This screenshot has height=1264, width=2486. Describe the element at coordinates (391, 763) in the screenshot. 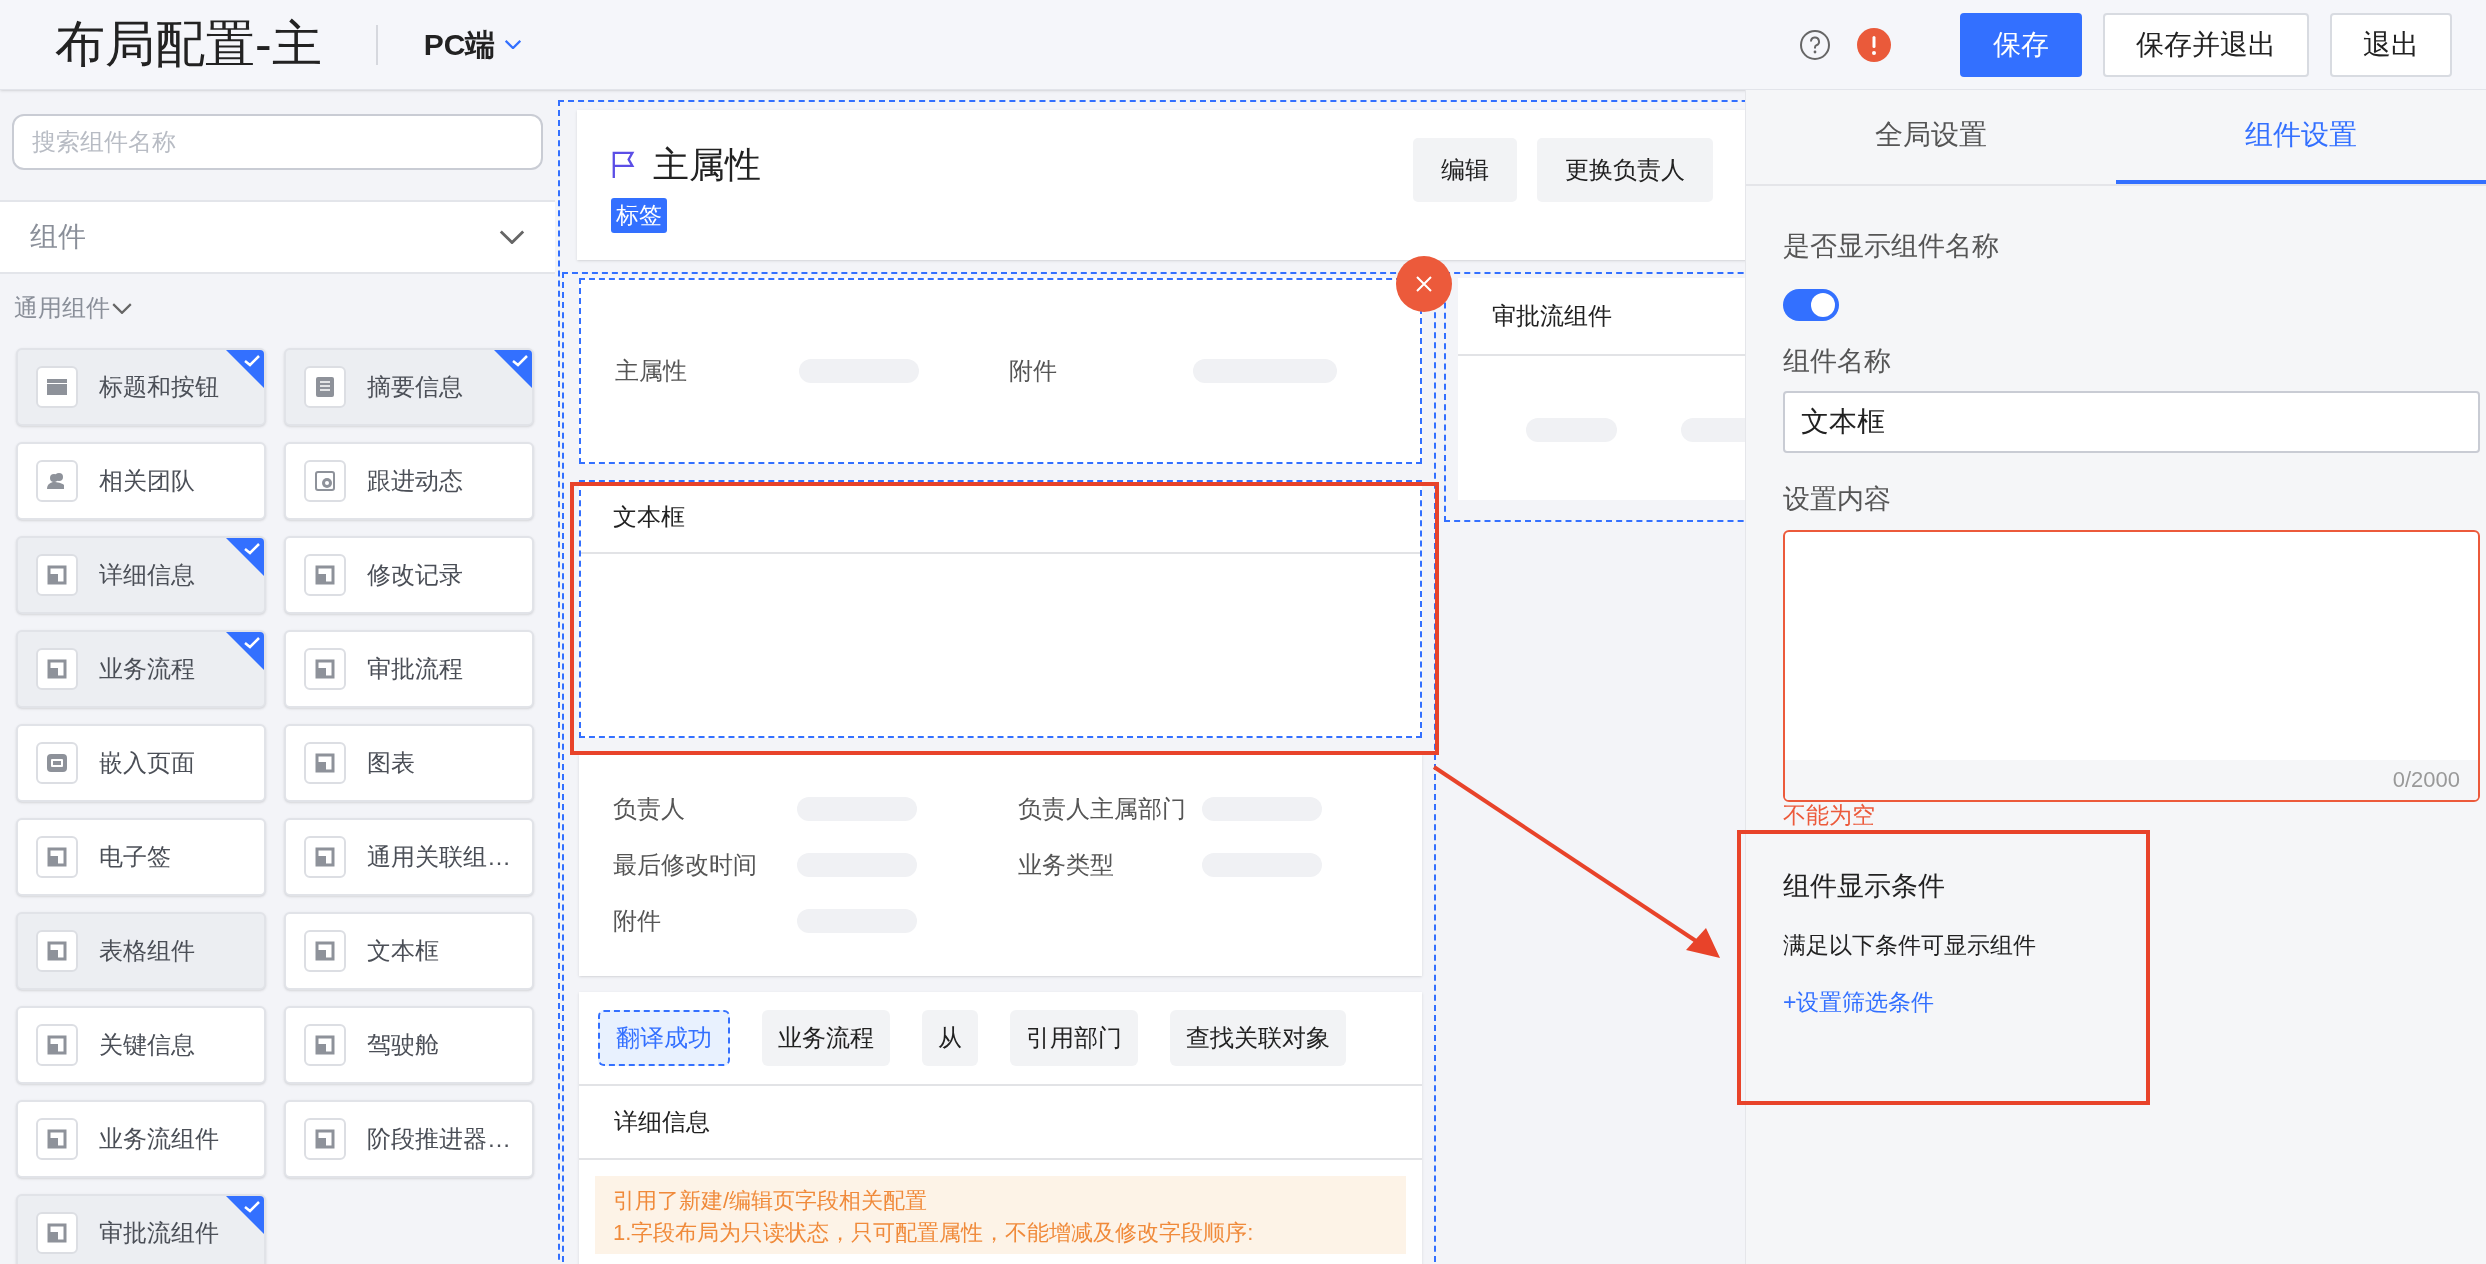

I see `component-label: 图表` at that location.